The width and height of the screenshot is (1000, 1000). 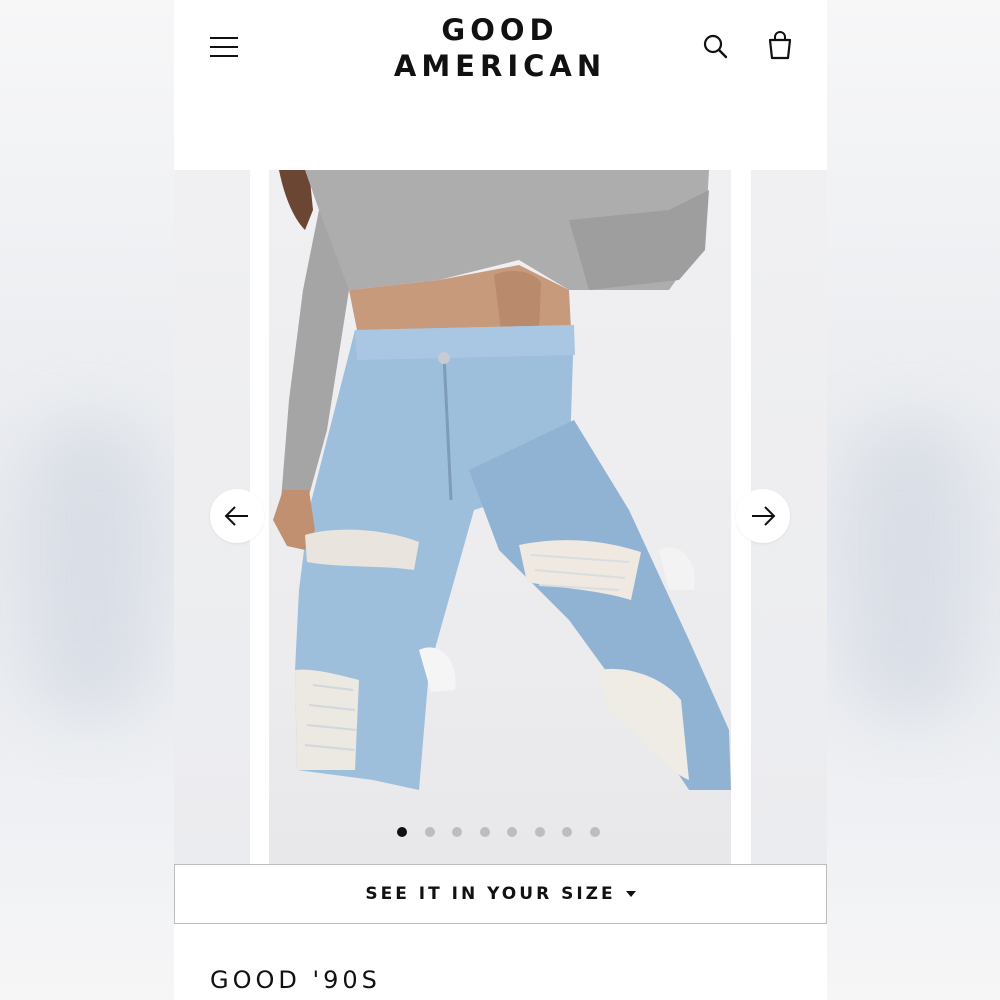 What do you see at coordinates (500, 48) in the screenshot?
I see `brand-logo: GOOD AMERICAN` at bounding box center [500, 48].